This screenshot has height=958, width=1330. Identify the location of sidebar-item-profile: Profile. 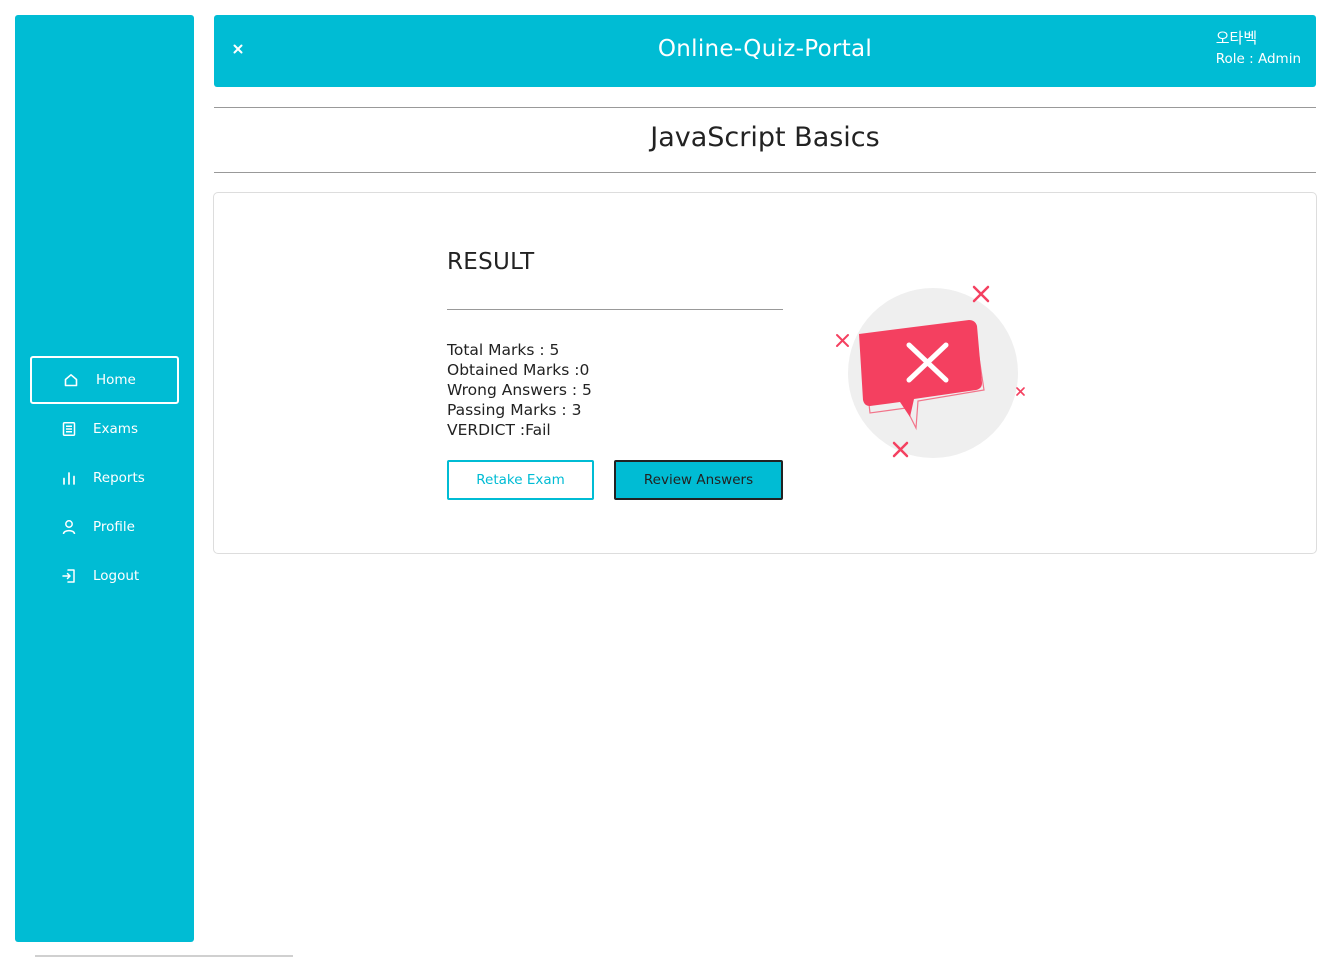
(104, 527).